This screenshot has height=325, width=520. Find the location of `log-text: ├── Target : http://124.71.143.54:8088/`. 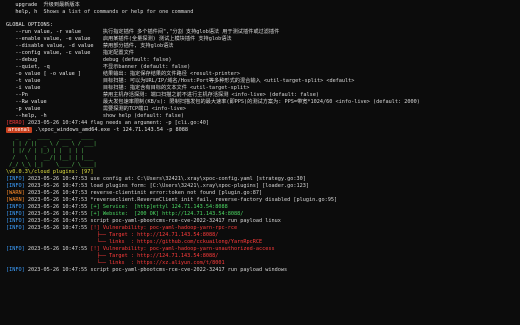

log-text: ├── Target : http://124.71.143.54:8088/ is located at coordinates (112, 255).